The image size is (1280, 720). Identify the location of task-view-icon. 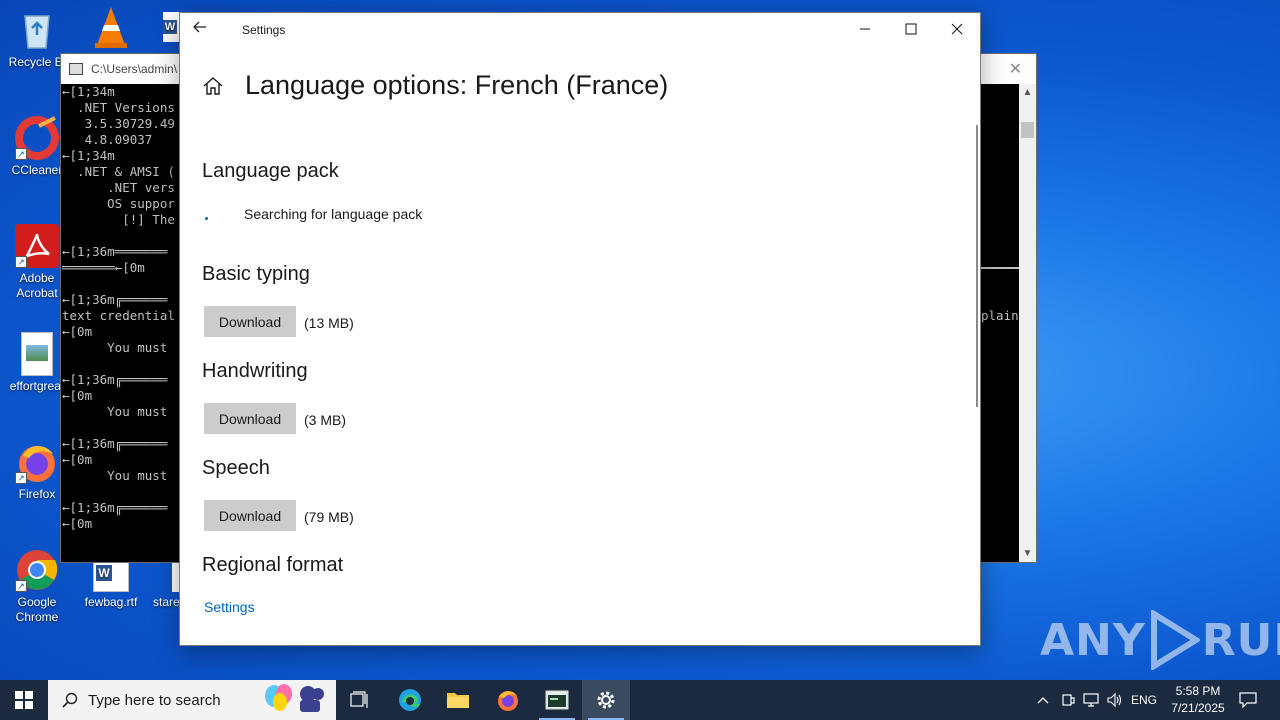
(359, 699).